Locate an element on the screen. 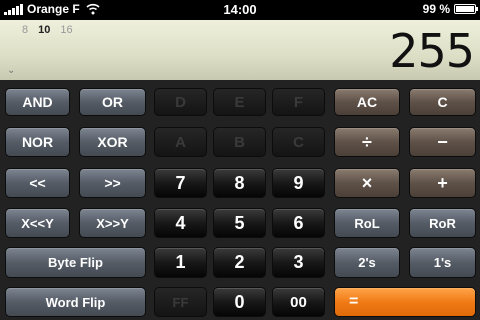 This screenshot has width=480, height=320. digit-5-button: 5 is located at coordinates (239, 223).